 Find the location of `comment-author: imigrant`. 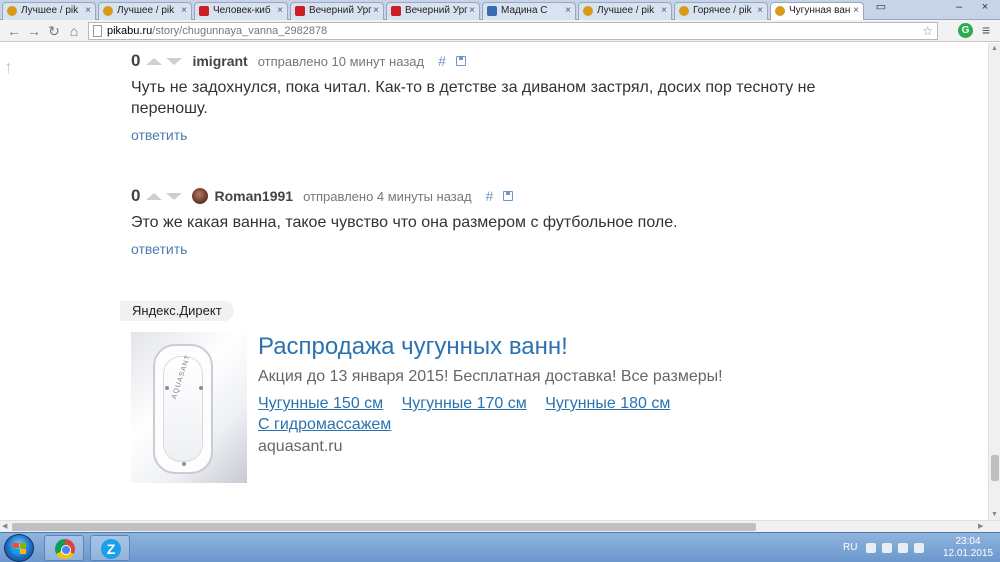

comment-author: imigrant is located at coordinates (219, 61).